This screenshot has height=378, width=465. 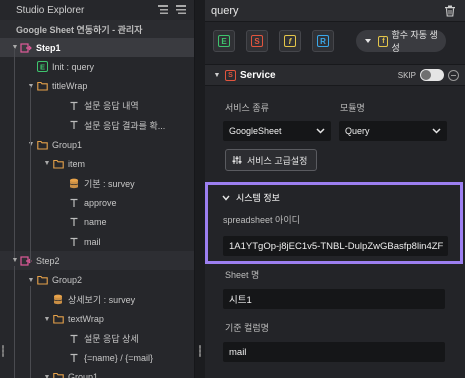 I want to click on tree-item: E Init : query, so click(x=97, y=66).